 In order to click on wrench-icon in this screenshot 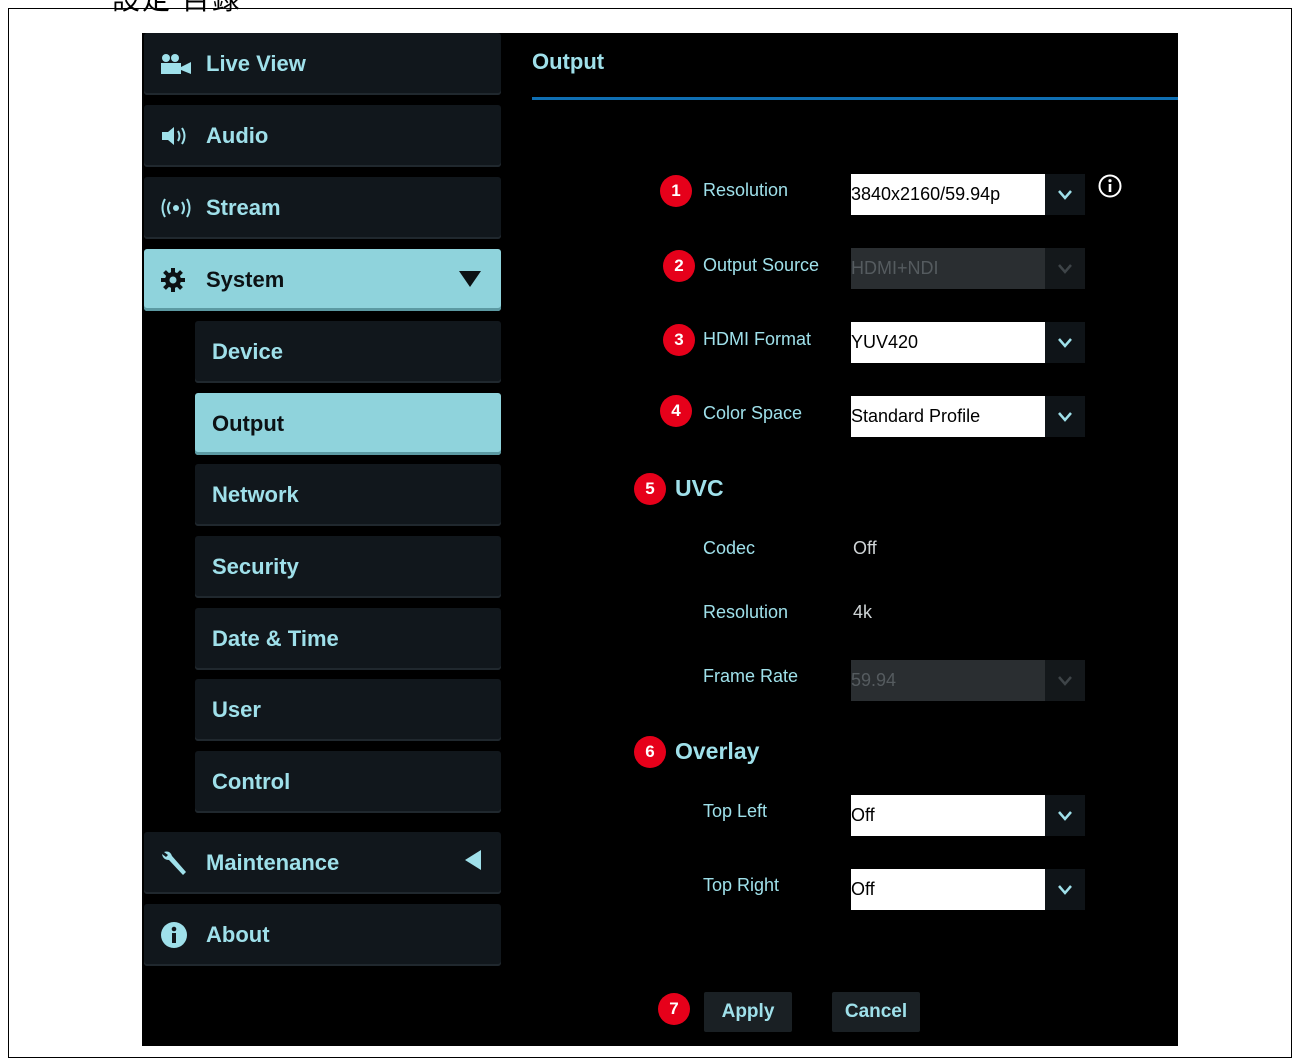, I will do `click(177, 863)`.